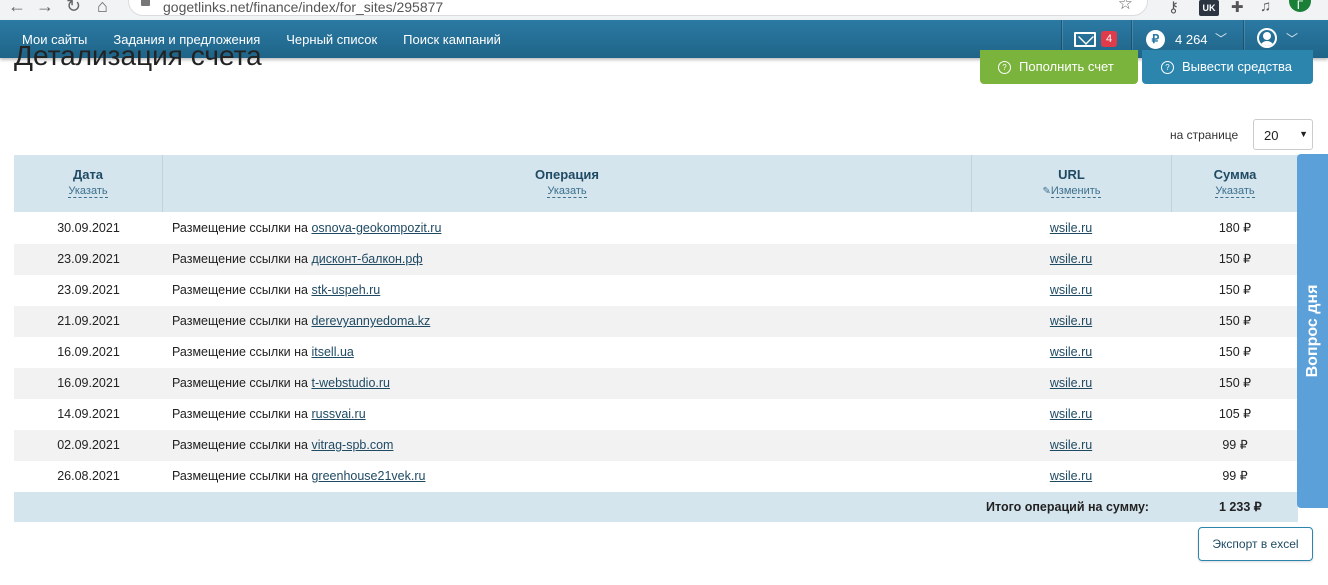 The image size is (1328, 585). Describe the element at coordinates (1265, 7) in the screenshot. I see `media-playlist-icon: ♫` at that location.